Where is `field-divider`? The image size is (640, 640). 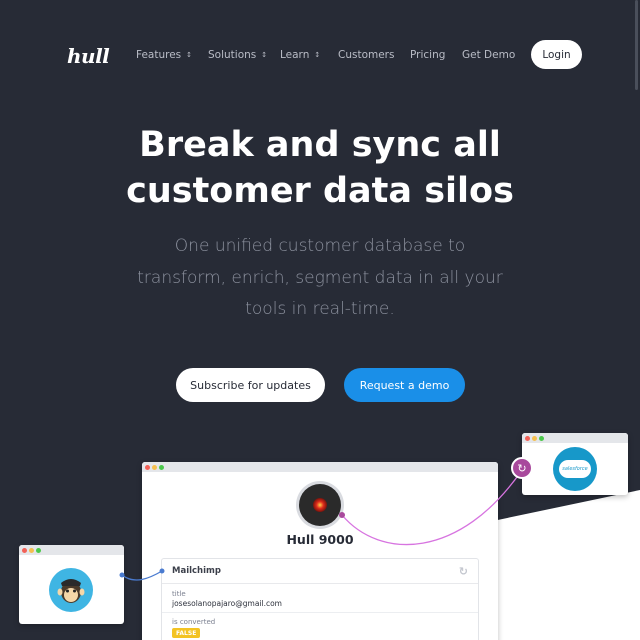
field-divider is located at coordinates (320, 612).